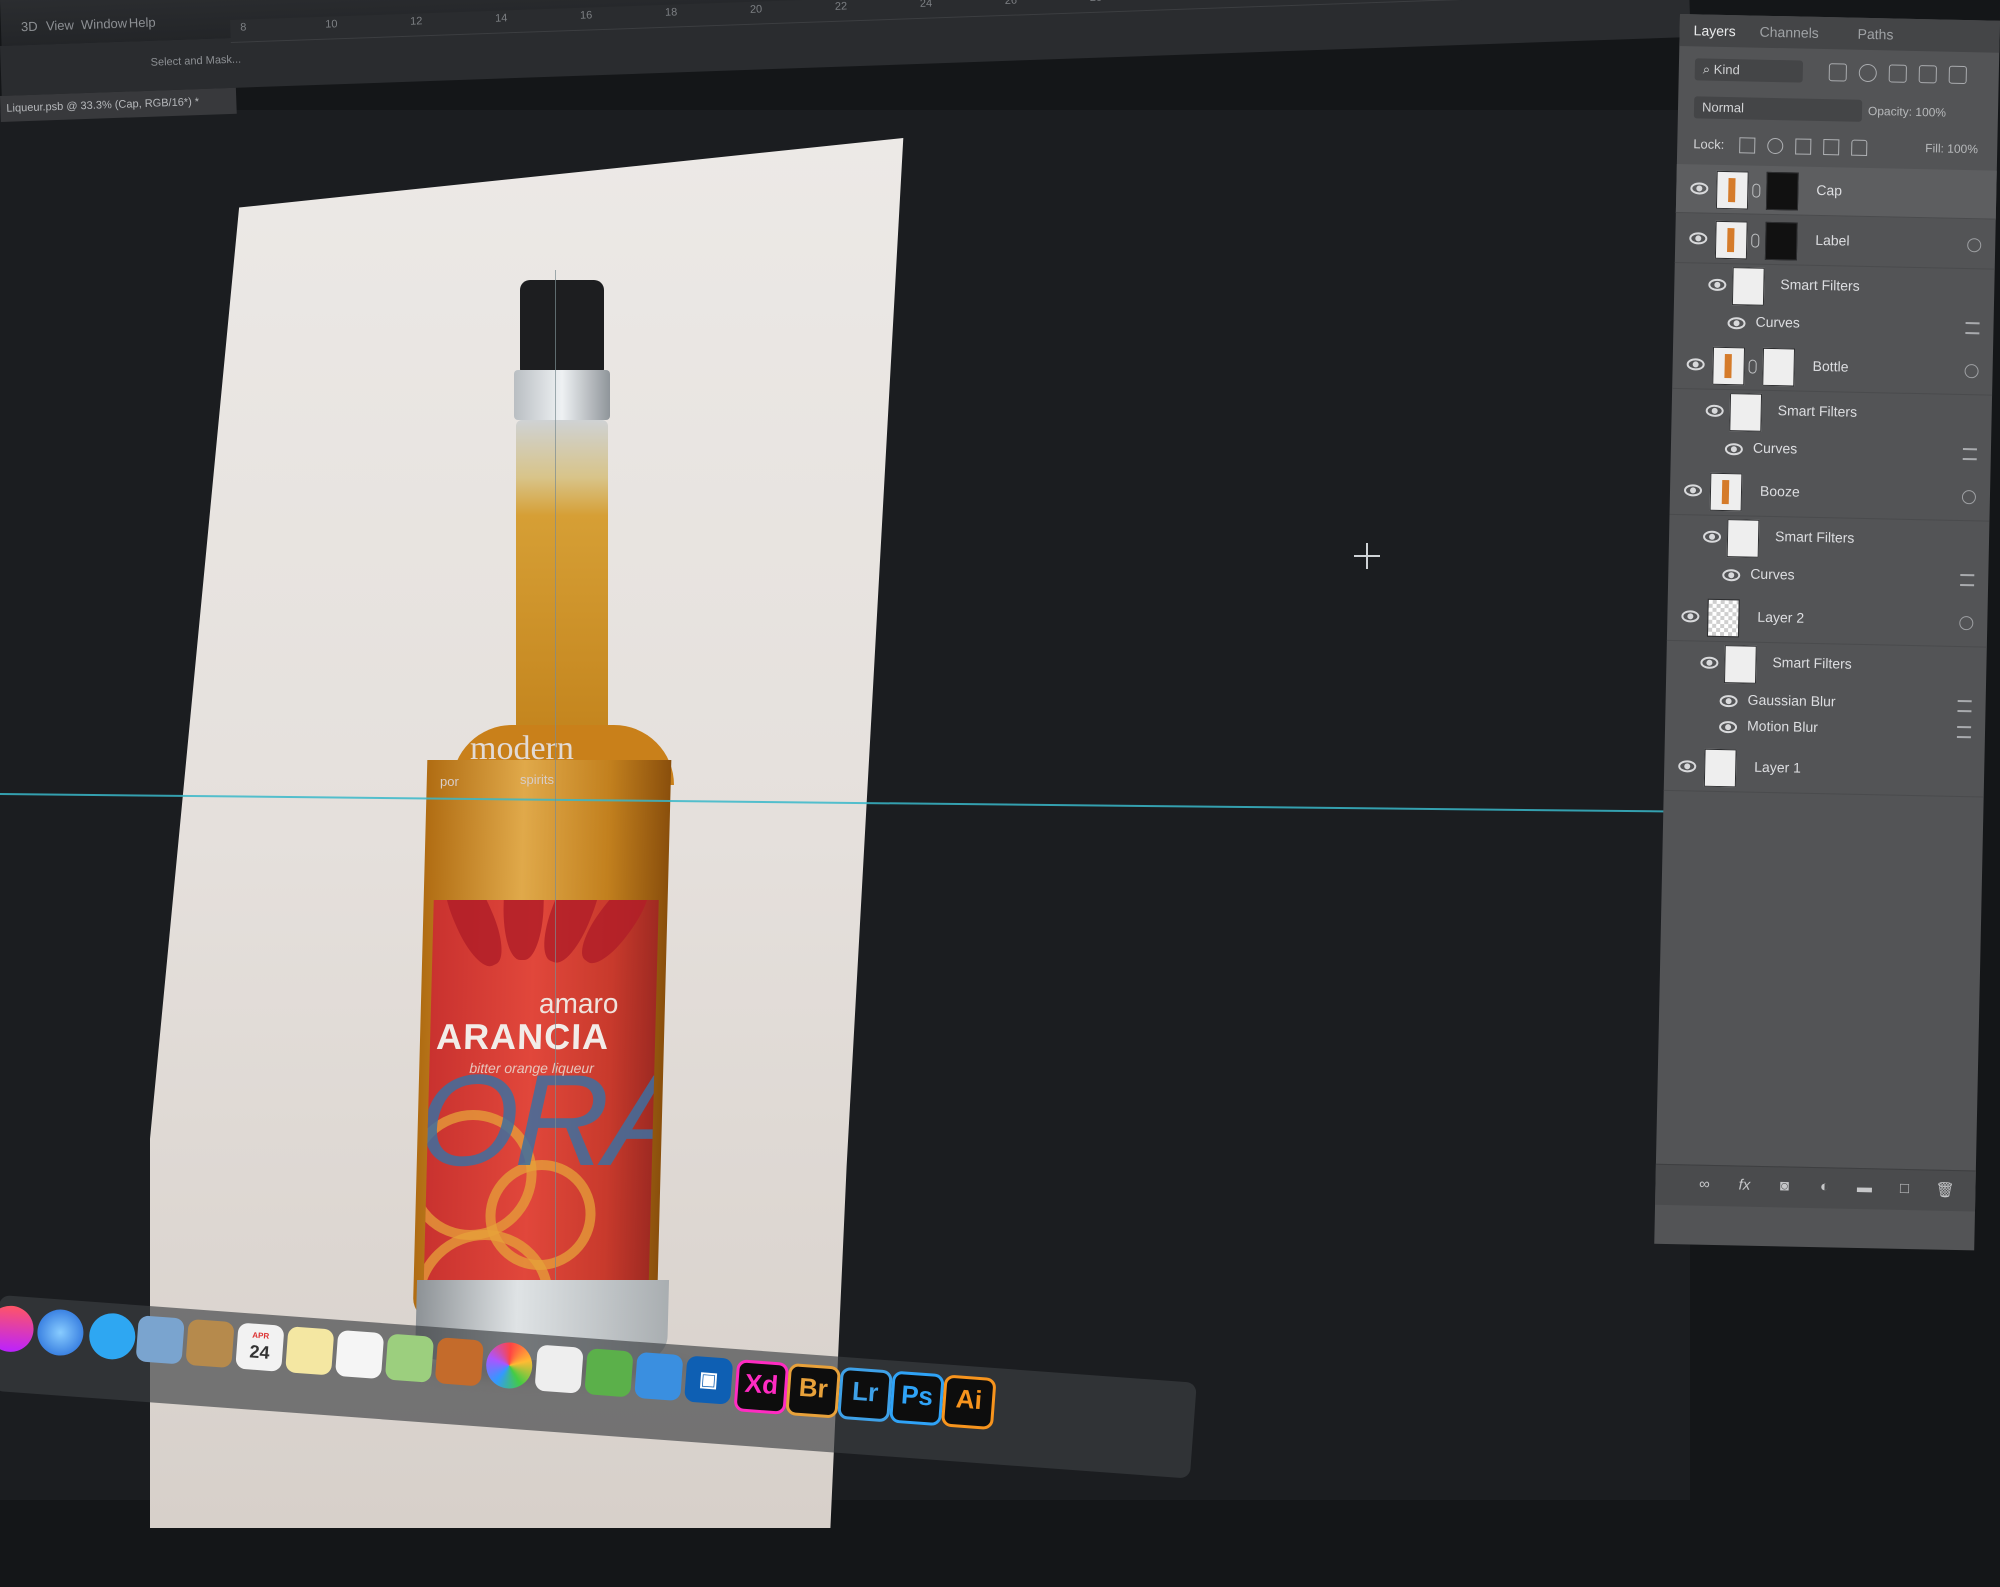 The width and height of the screenshot is (2000, 1587). What do you see at coordinates (509, 1365) in the screenshot?
I see `photos-icon` at bounding box center [509, 1365].